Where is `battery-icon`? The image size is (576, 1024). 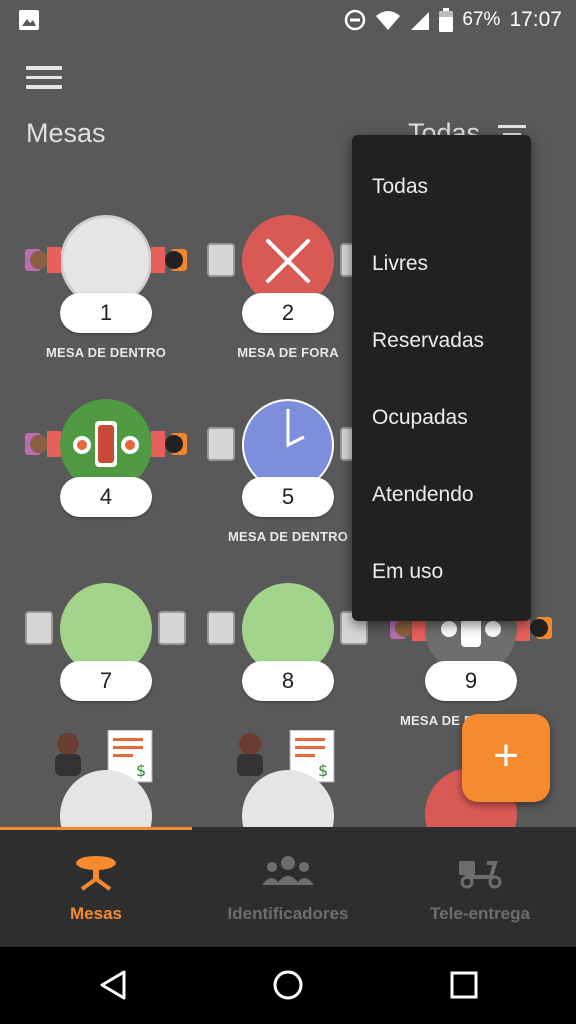
battery-icon is located at coordinates (446, 20).